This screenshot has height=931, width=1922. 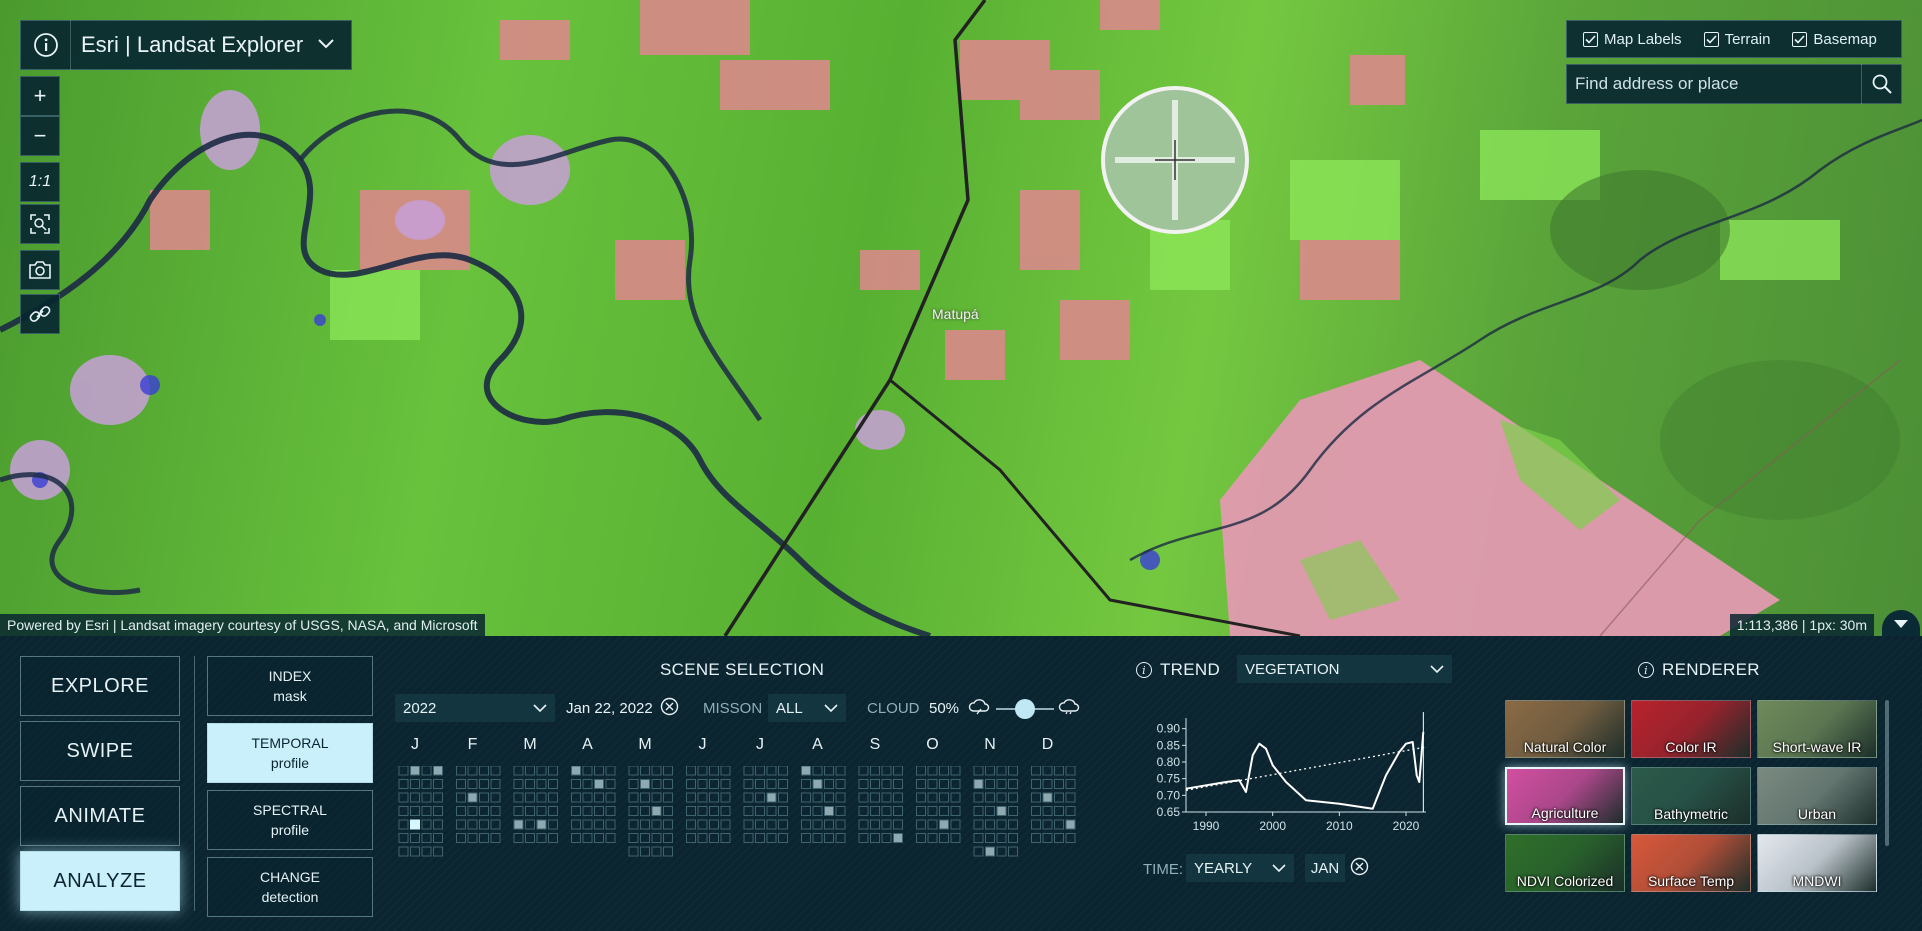 I want to click on mode-analyze-button: ANALYZE, so click(x=100, y=881).